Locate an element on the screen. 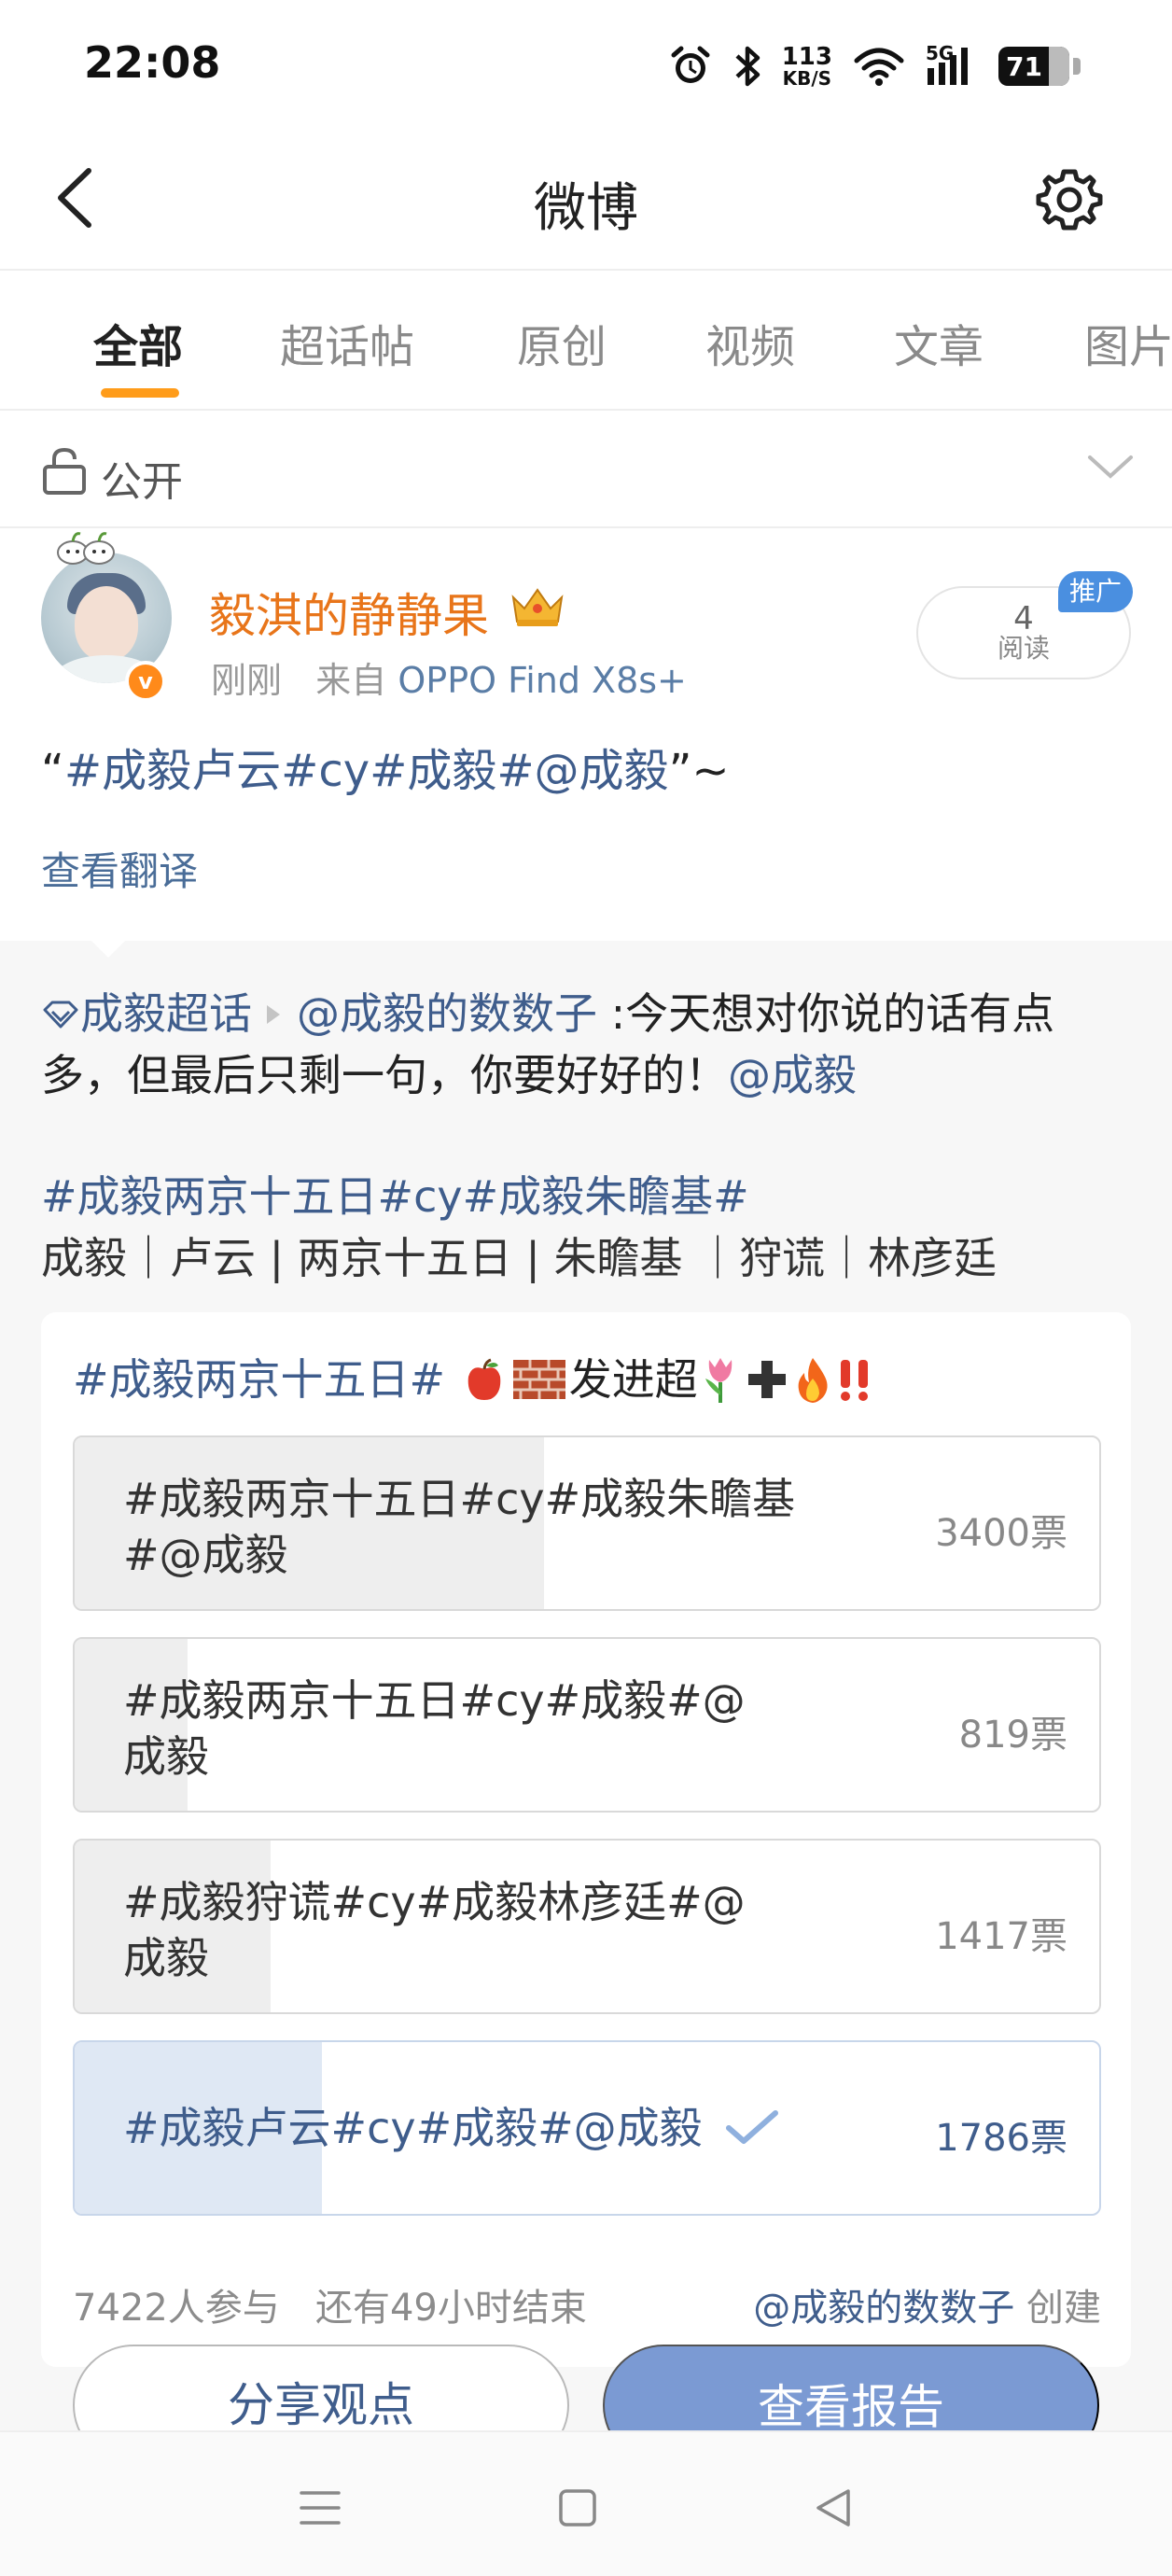 Image resolution: width=1172 pixels, height=2576 pixels. net-speed-unit: KB/S is located at coordinates (807, 78).